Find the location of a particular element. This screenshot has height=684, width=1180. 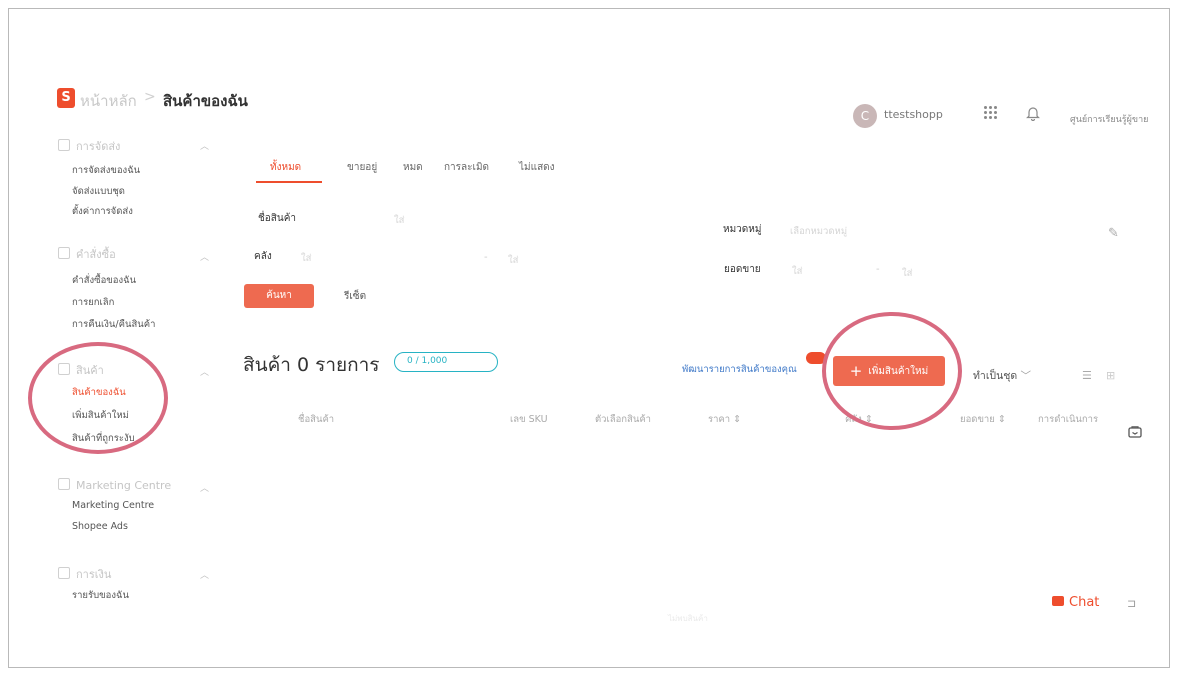

tab-sold-out: หมด is located at coordinates (413, 167).